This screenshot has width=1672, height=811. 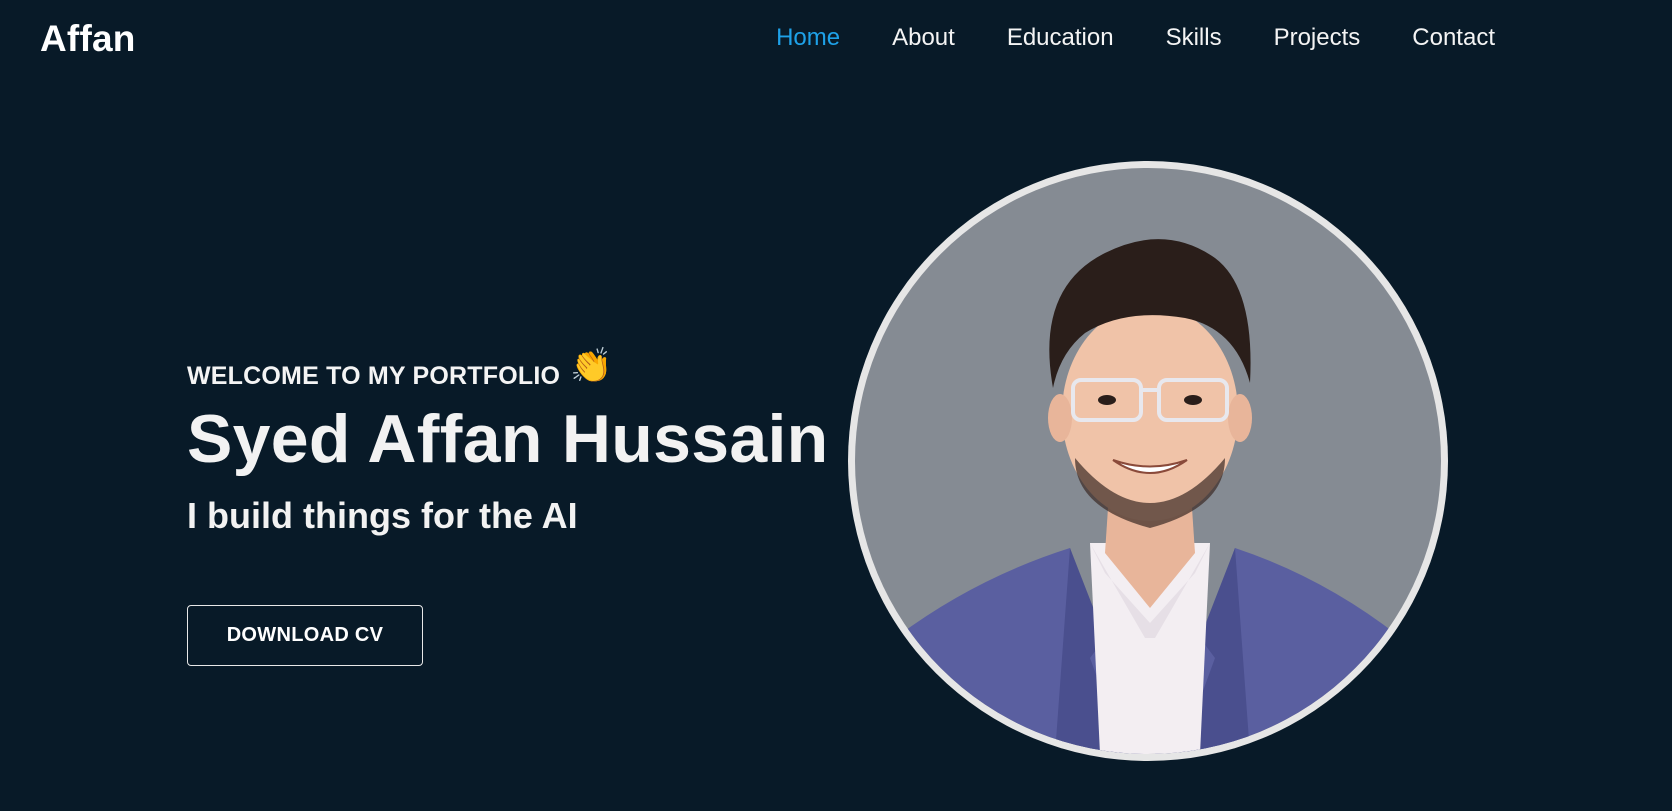 I want to click on download-cv-button: DOWNLOAD CV, so click(x=305, y=635).